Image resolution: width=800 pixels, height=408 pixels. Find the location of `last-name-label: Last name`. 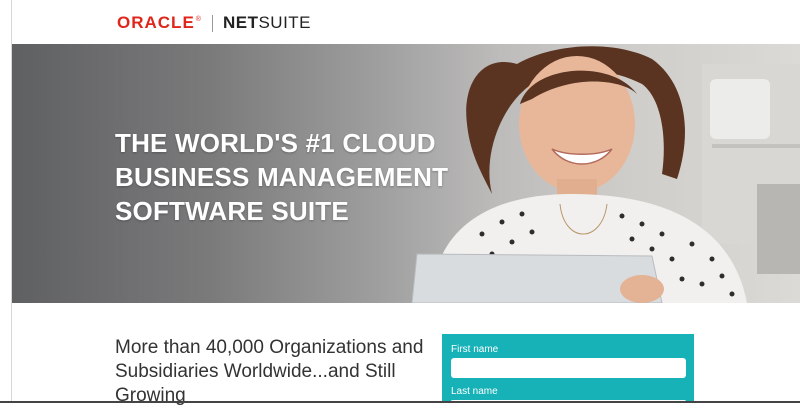

last-name-label: Last name is located at coordinates (474, 391).